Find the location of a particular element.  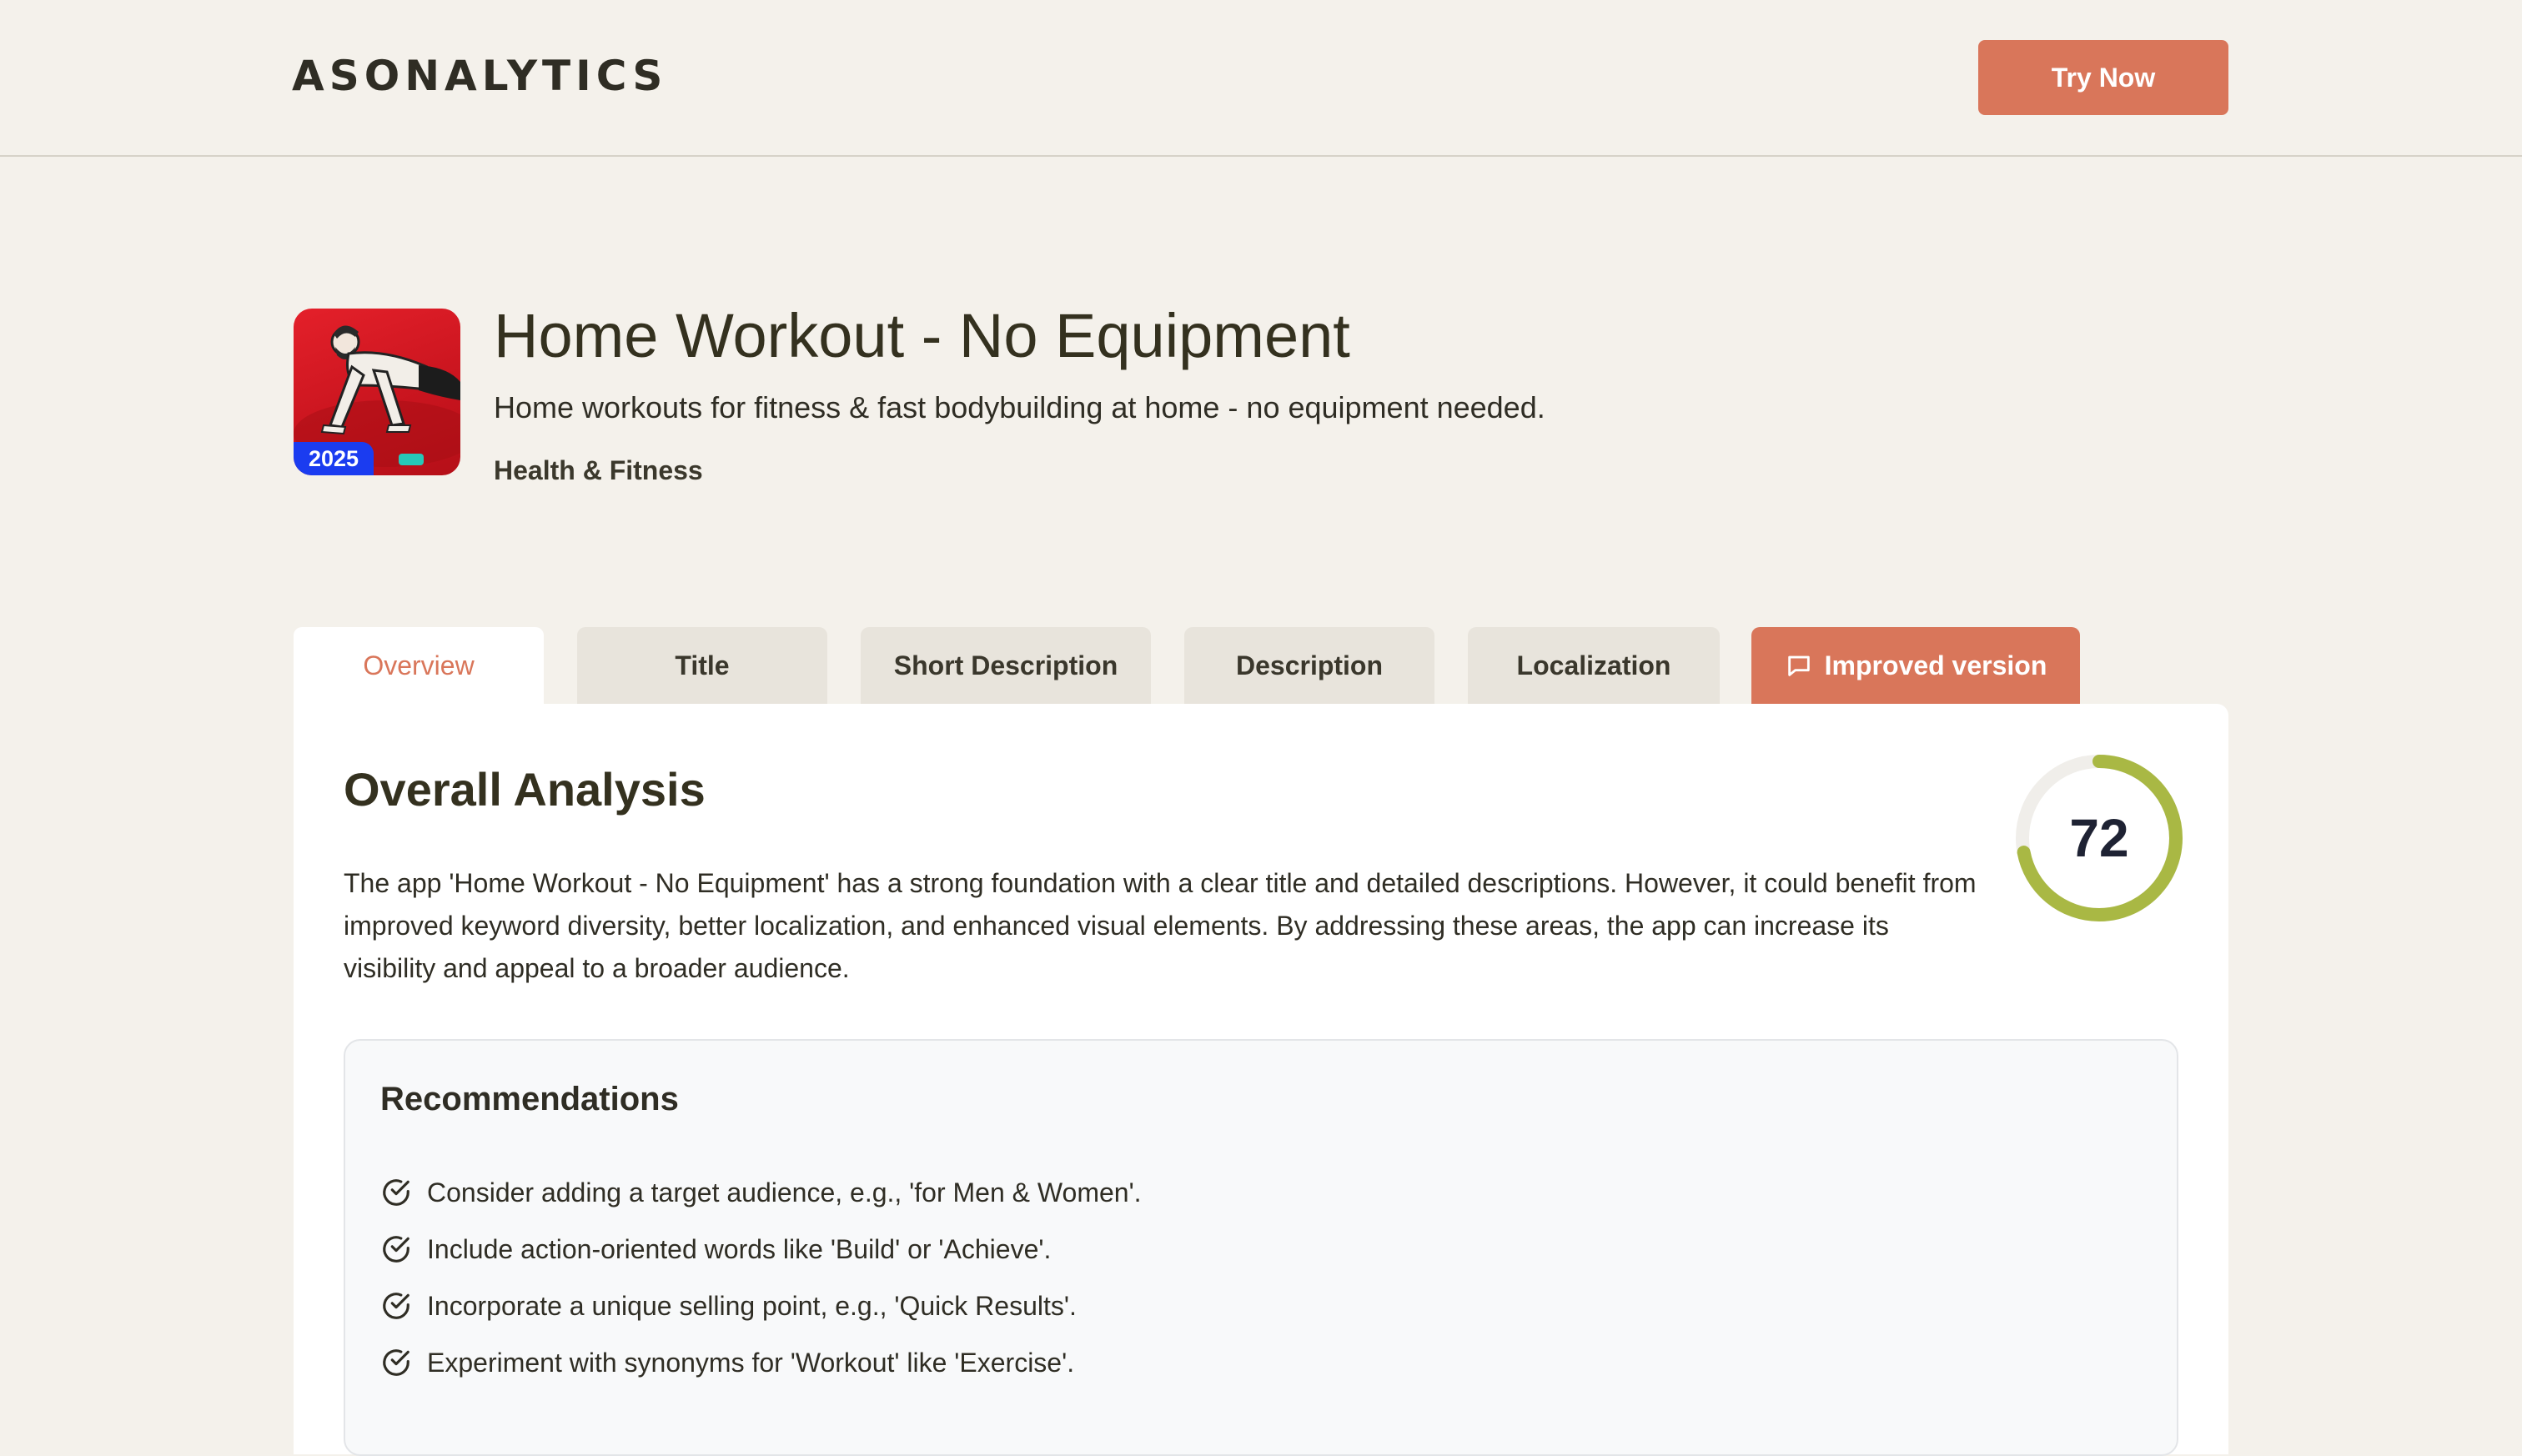

tab-improved-version: Improved version is located at coordinates (1915, 665).